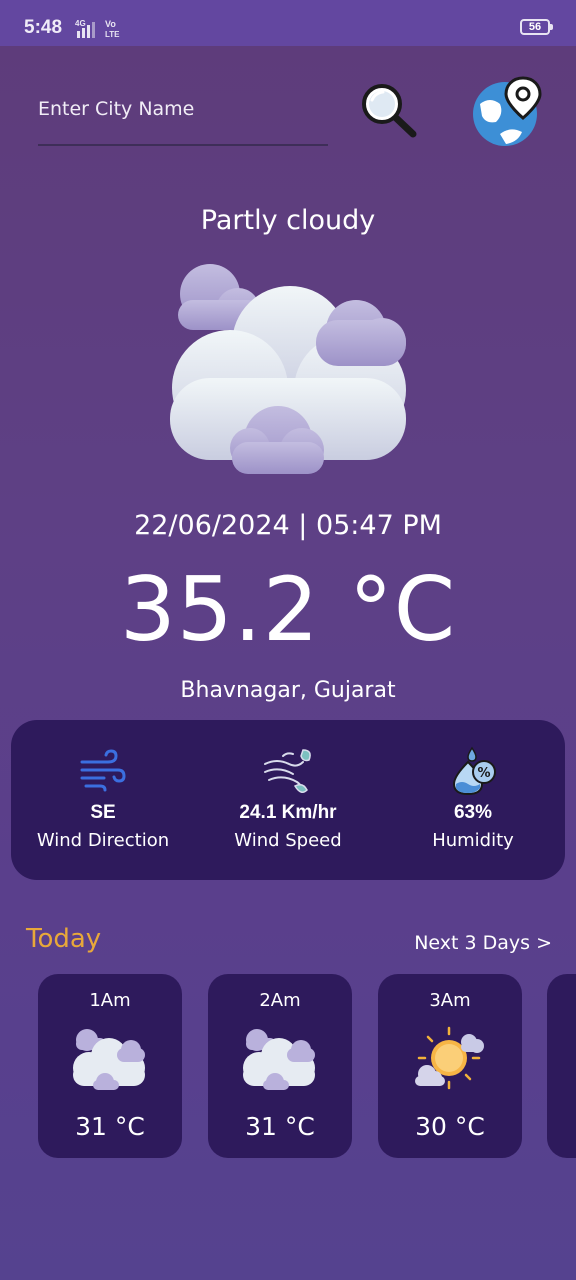 This screenshot has height=1280, width=576. I want to click on status-time: 5:48, so click(43, 27).